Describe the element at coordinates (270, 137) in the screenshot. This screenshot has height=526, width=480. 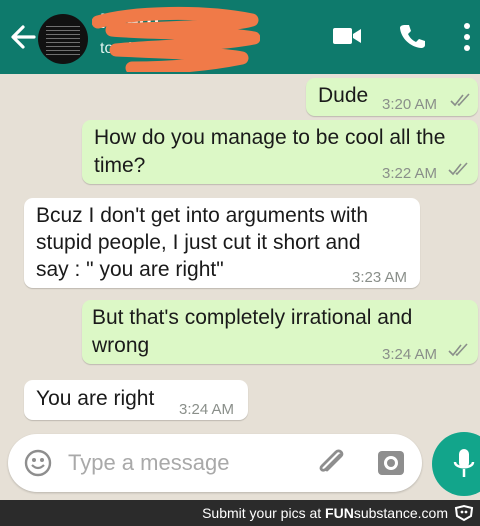
I see `message-text: How do you manage to be cool all the` at that location.